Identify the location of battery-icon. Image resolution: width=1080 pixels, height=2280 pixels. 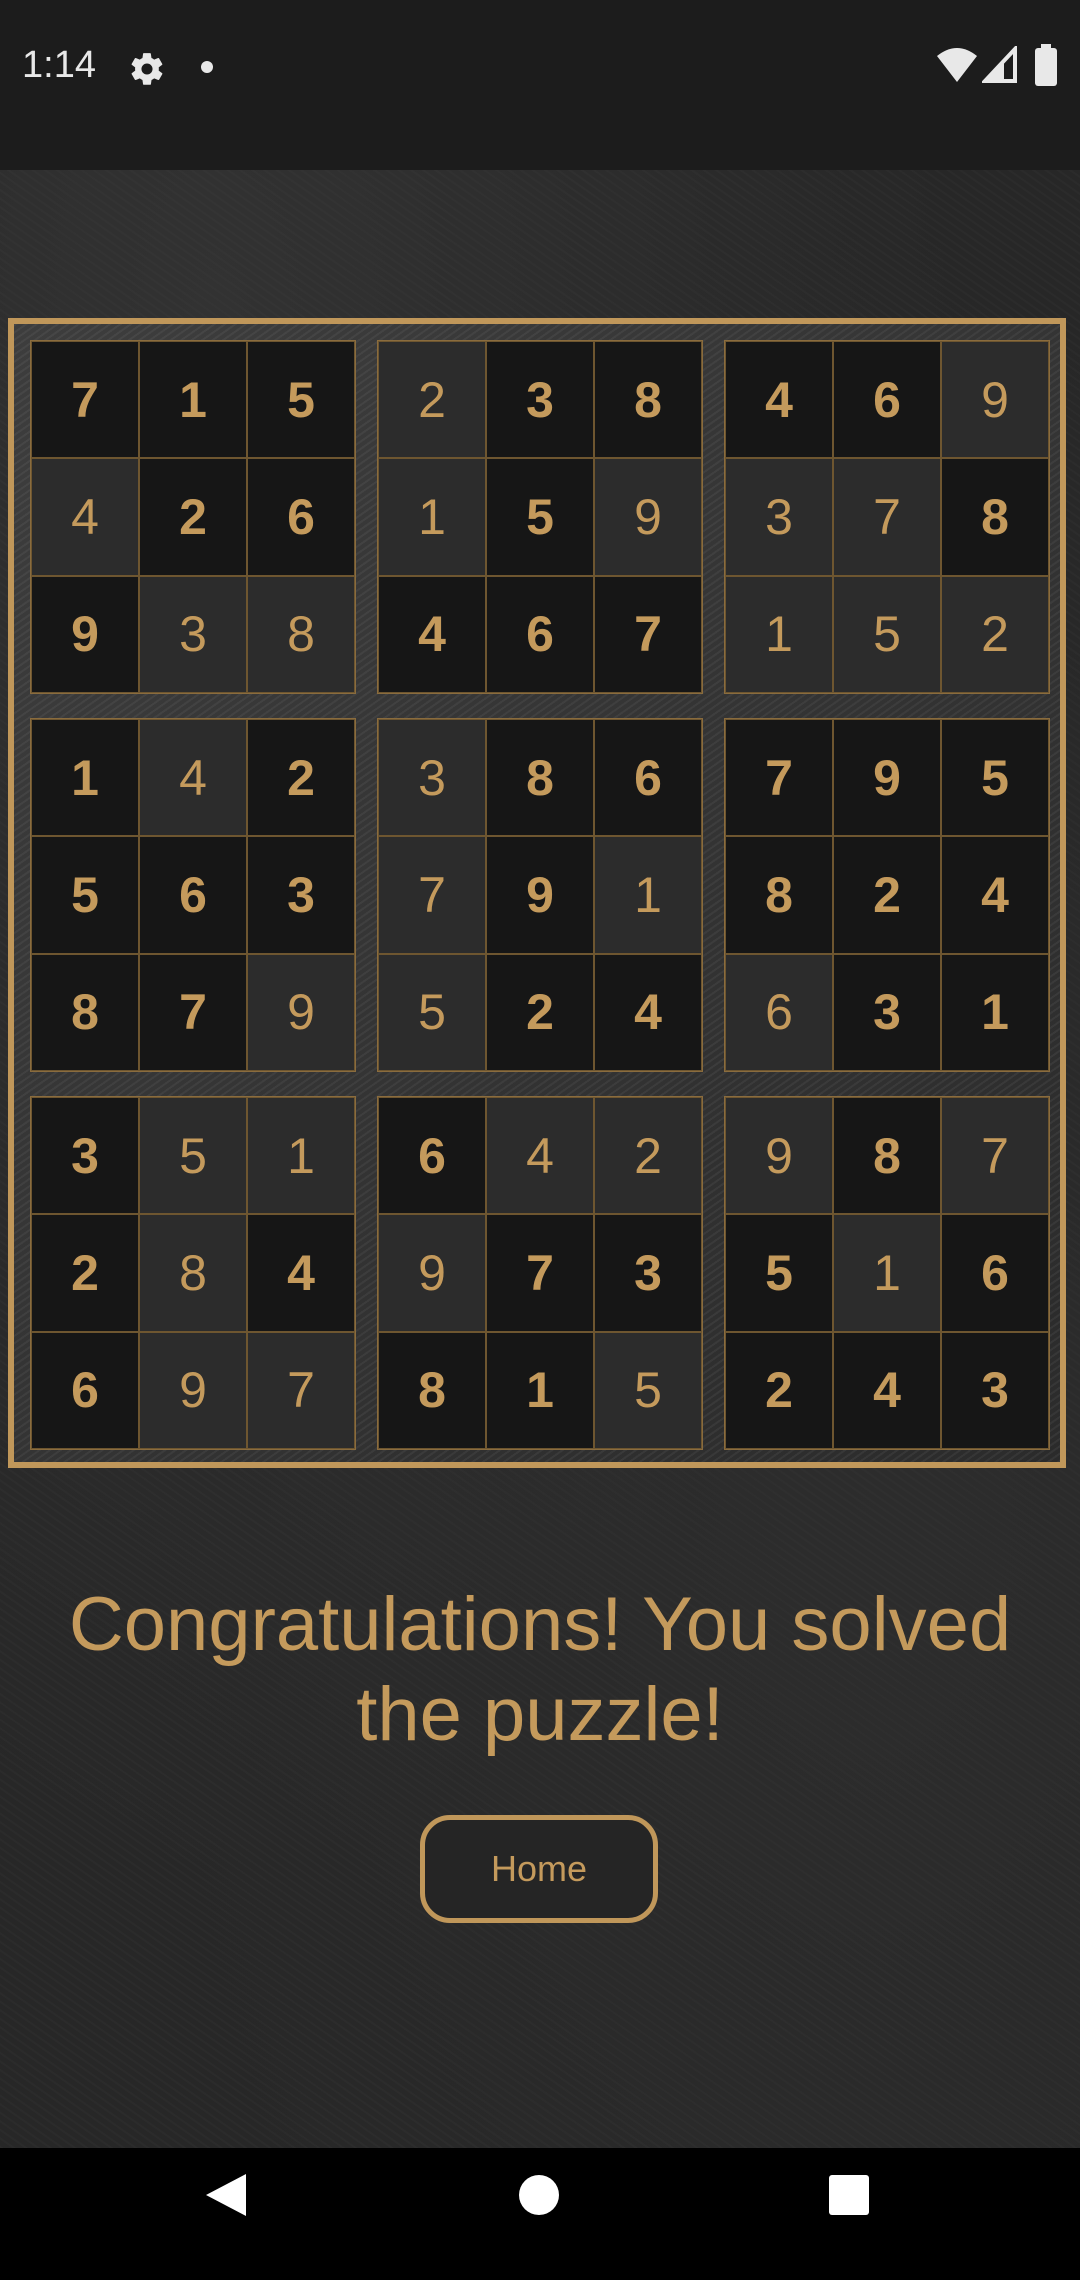
(1046, 65).